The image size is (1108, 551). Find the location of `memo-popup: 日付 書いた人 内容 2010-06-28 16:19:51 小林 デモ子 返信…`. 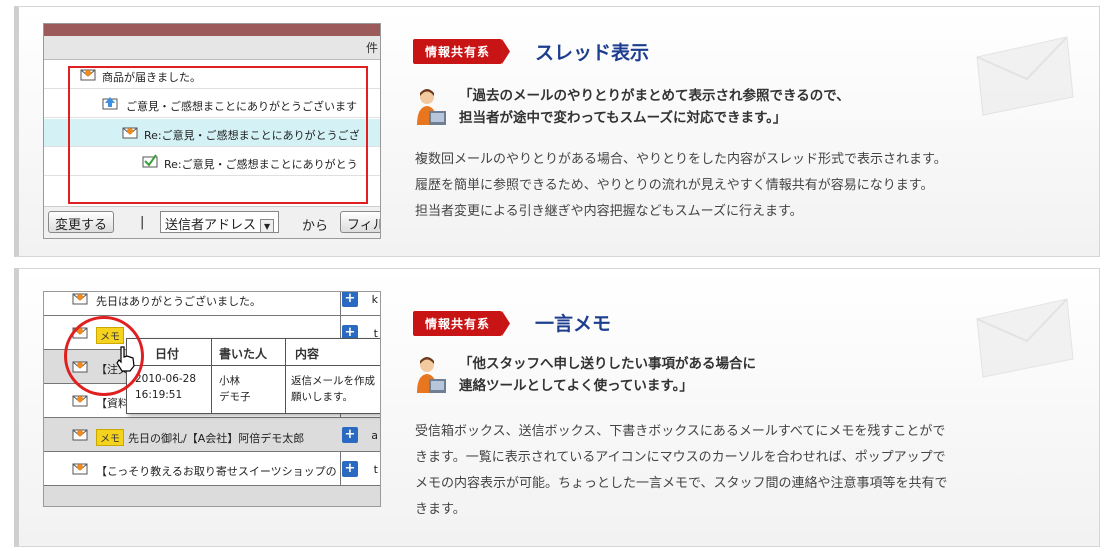

memo-popup: 日付 書いた人 内容 2010-06-28 16:19:51 小林 デモ子 返信… is located at coordinates (253, 376).